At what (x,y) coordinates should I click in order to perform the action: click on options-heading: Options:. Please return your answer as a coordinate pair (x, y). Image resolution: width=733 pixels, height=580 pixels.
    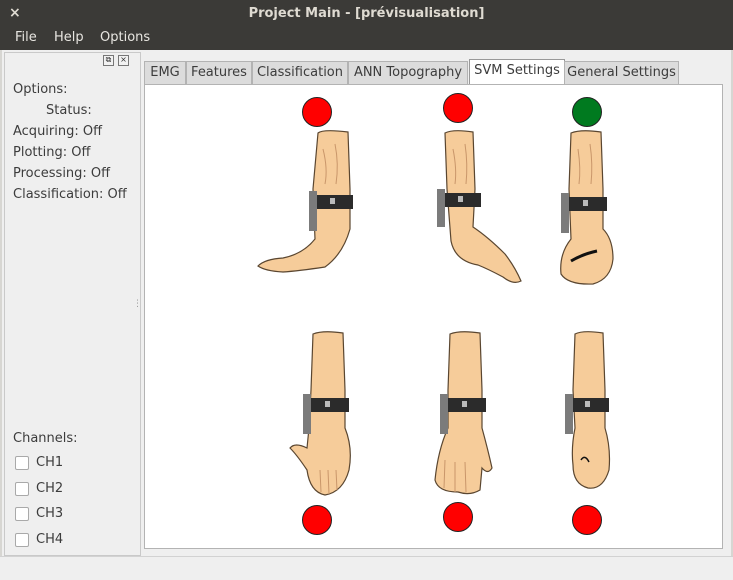
    Looking at the image, I should click on (40, 89).